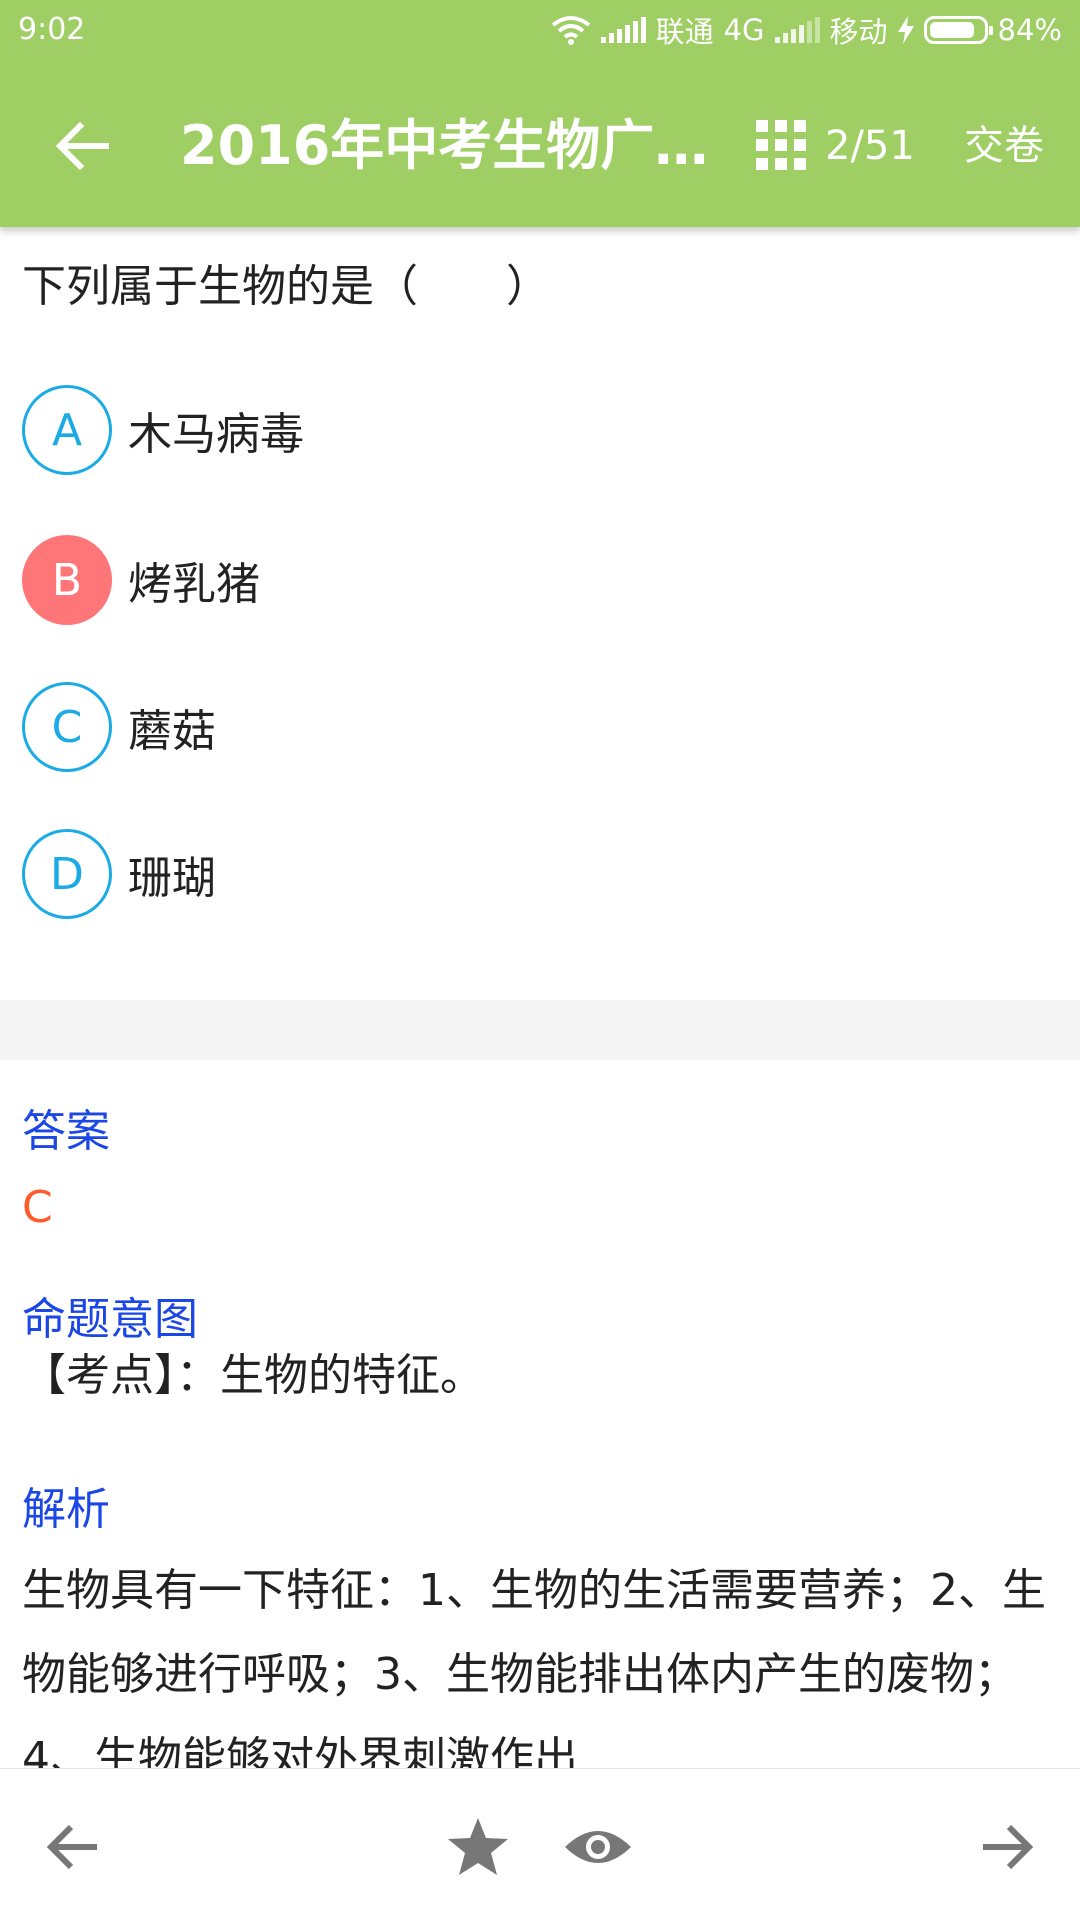  I want to click on next-button, so click(1006, 1847).